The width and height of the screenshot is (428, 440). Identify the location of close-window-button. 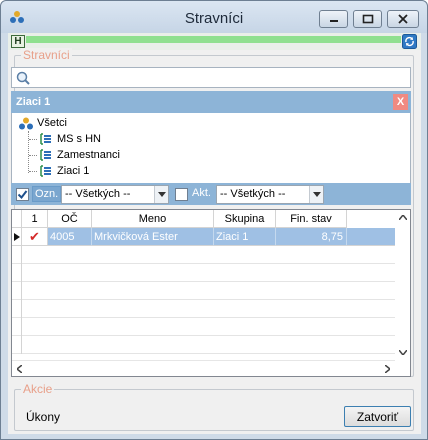
(403, 19).